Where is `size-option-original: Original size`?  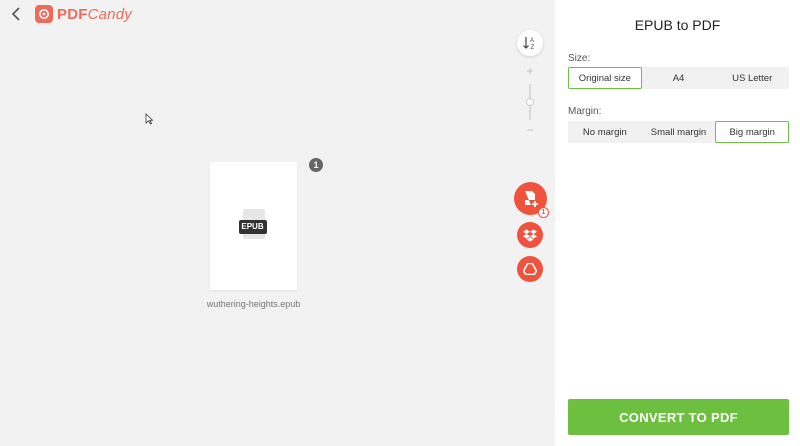
size-option-original: Original size is located at coordinates (605, 78).